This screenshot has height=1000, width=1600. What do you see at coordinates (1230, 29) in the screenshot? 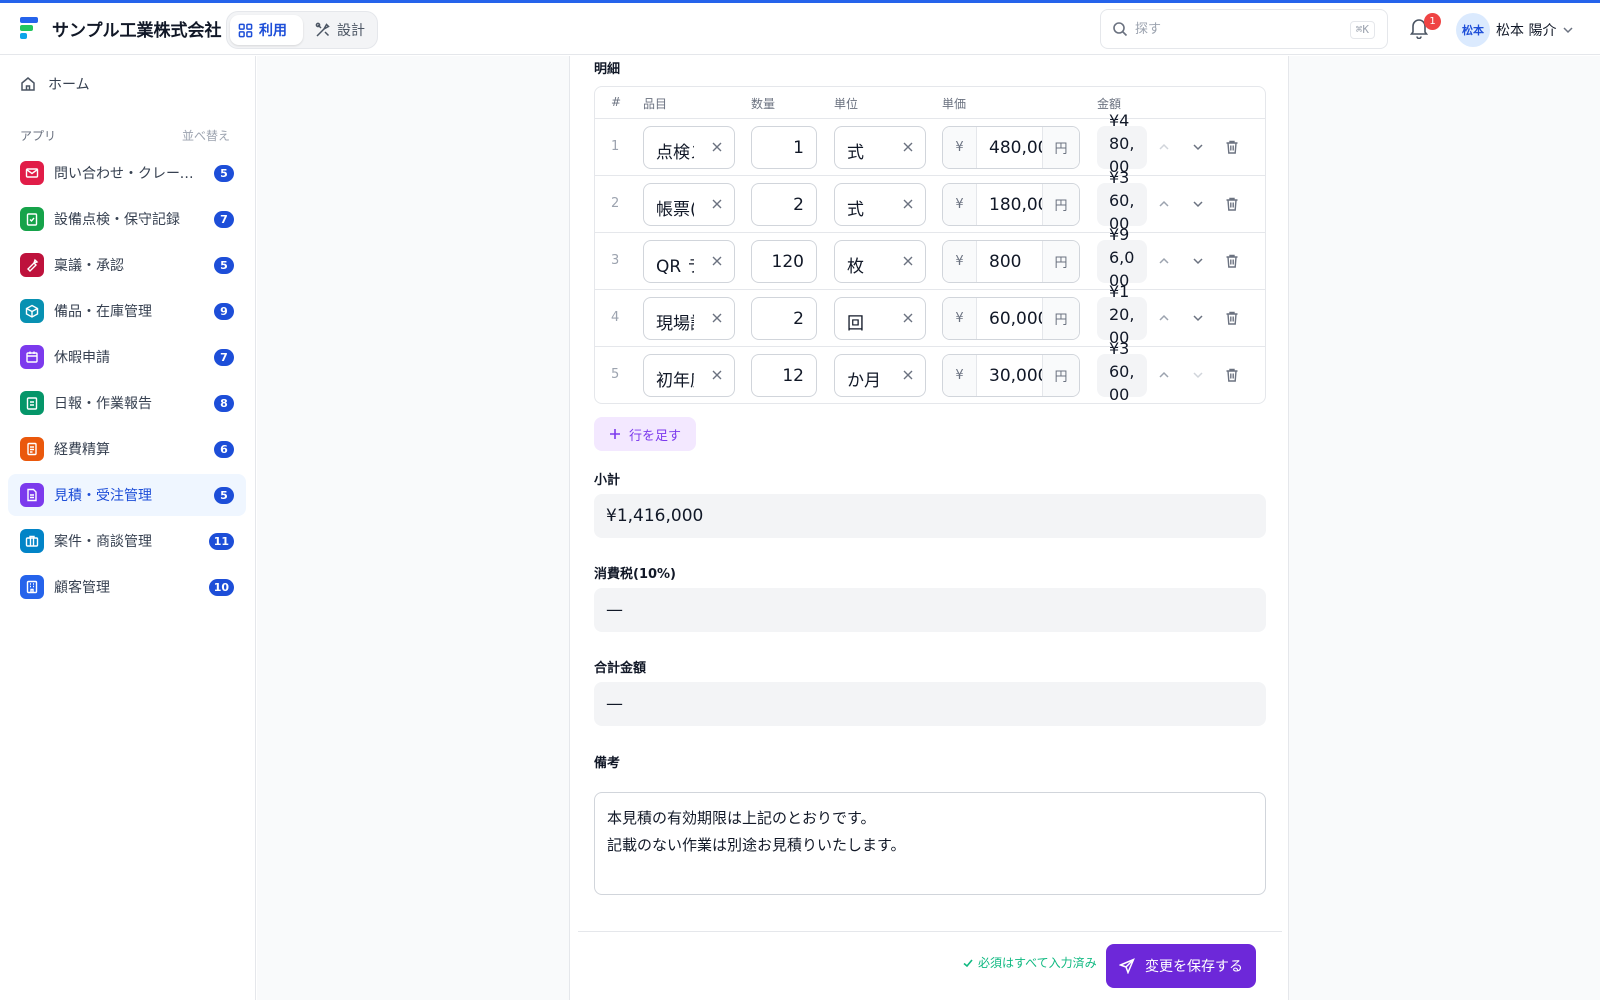
I see `search-input` at bounding box center [1230, 29].